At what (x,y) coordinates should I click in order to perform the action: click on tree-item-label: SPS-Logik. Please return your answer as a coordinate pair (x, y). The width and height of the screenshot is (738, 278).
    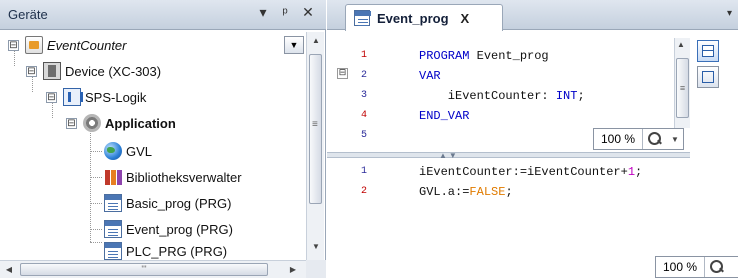
    Looking at the image, I should click on (116, 97).